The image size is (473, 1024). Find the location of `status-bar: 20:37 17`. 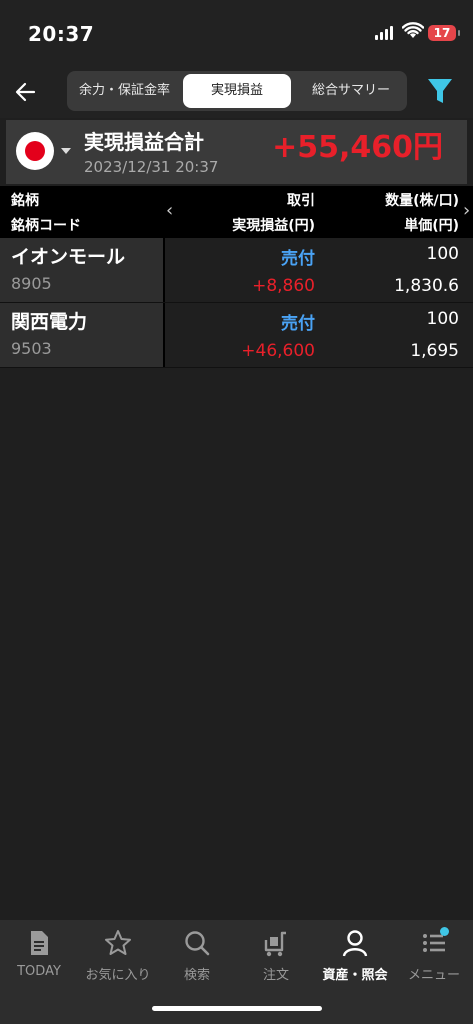

status-bar: 20:37 17 is located at coordinates (236, 34).